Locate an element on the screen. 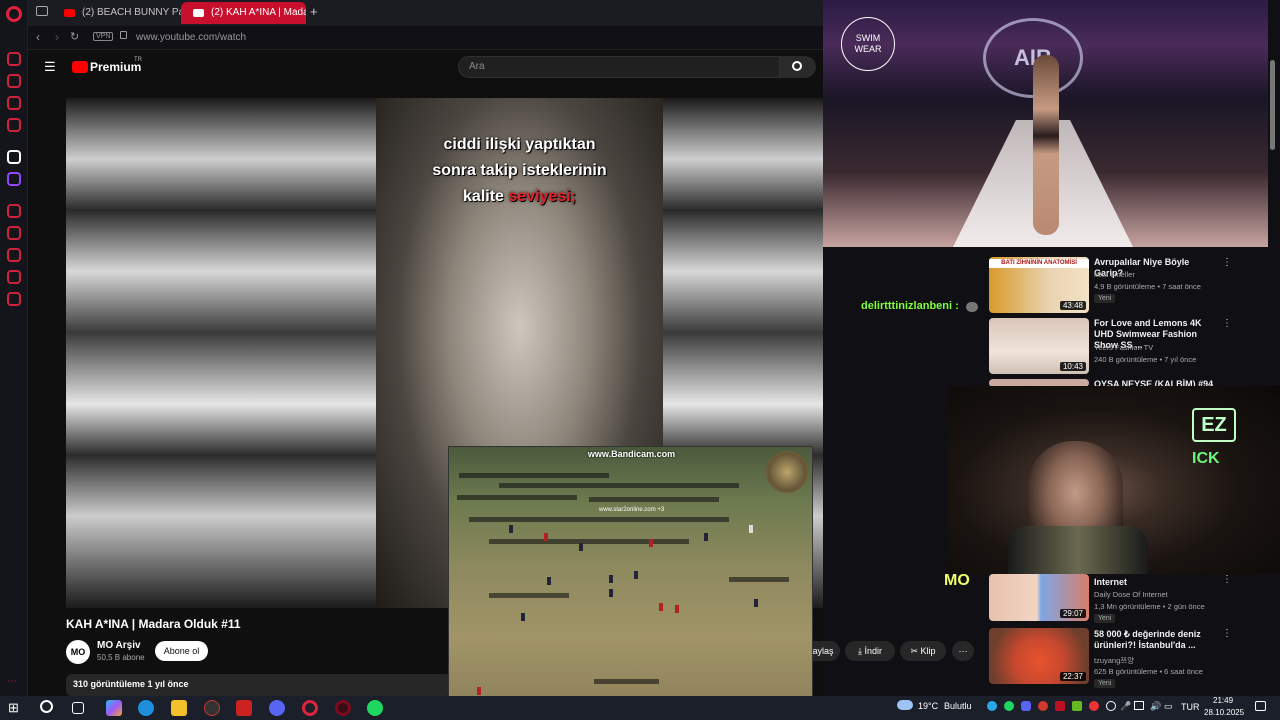 The height and width of the screenshot is (720, 1280). notifications-icon is located at coordinates (1260, 706).